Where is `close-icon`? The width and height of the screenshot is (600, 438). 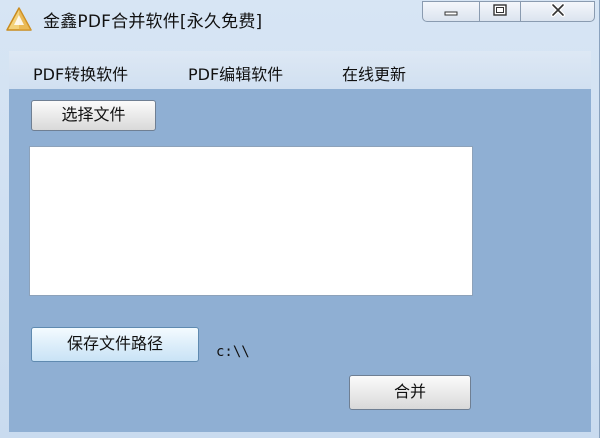
close-icon is located at coordinates (558, 11).